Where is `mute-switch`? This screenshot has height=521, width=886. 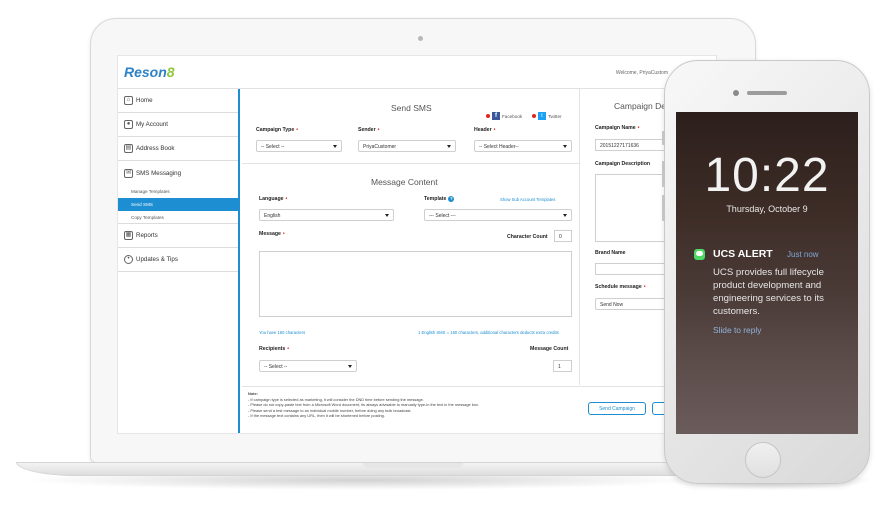 mute-switch is located at coordinates (663, 138).